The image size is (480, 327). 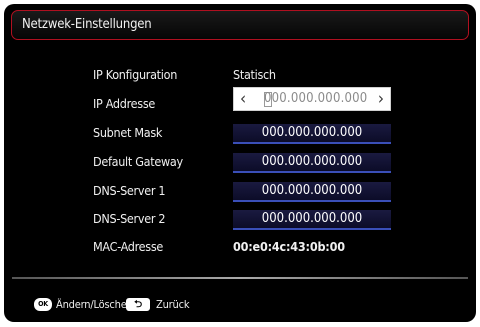 What do you see at coordinates (312, 163) in the screenshot?
I see `default-gateway-field: 000.000.000.000` at bounding box center [312, 163].